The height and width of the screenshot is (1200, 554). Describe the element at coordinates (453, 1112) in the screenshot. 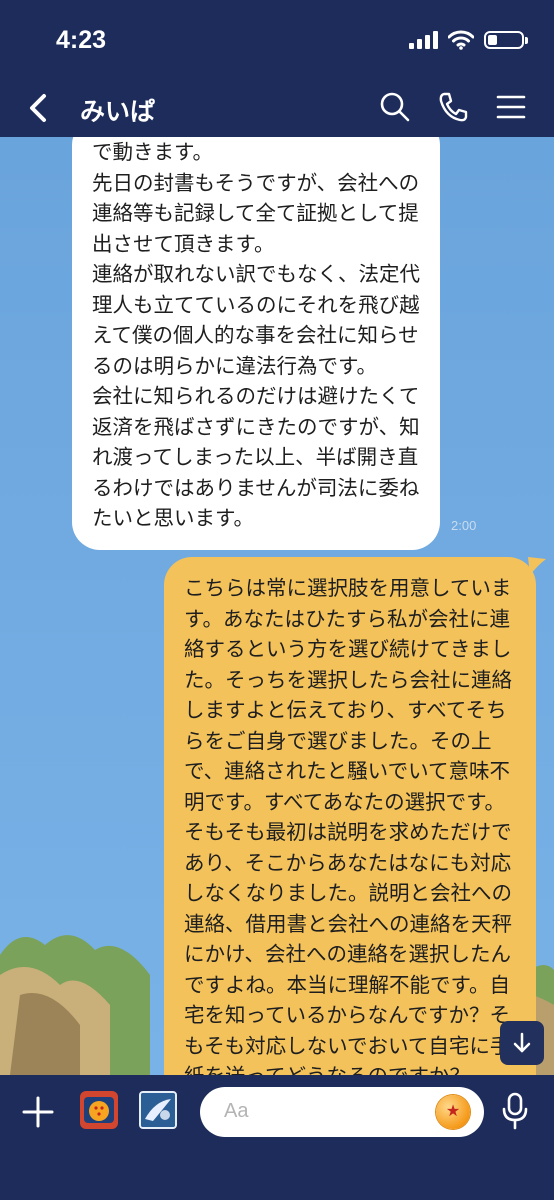

I see `emoji-sticker-button: ★` at that location.